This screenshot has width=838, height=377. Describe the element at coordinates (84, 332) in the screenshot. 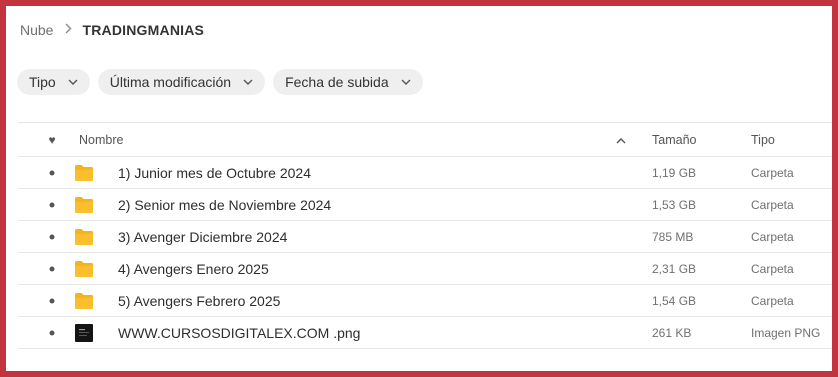

I see `image-thumbnail-icon` at that location.